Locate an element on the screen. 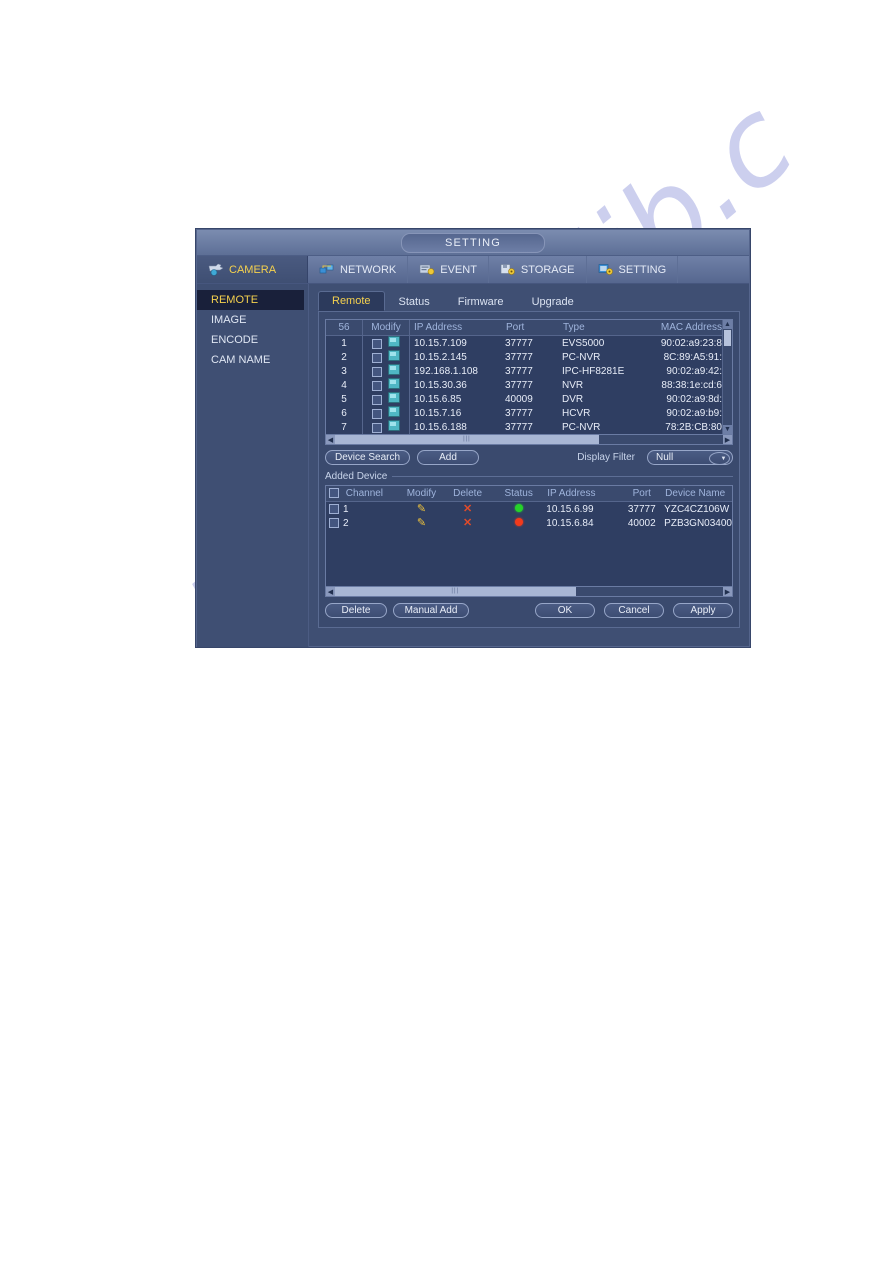 The height and width of the screenshot is (1263, 893). tab-remote: Remote is located at coordinates (351, 301).